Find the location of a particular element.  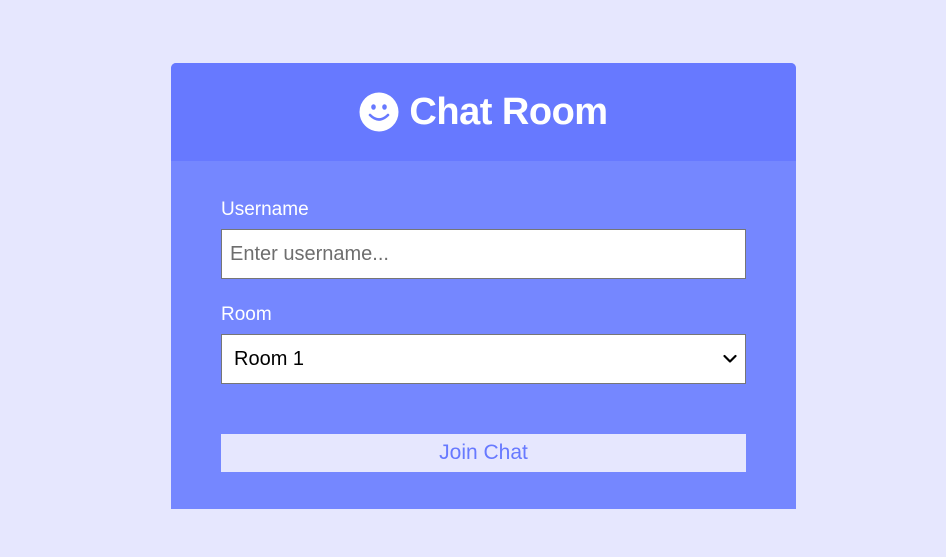

room-label: Room is located at coordinates (246, 314).